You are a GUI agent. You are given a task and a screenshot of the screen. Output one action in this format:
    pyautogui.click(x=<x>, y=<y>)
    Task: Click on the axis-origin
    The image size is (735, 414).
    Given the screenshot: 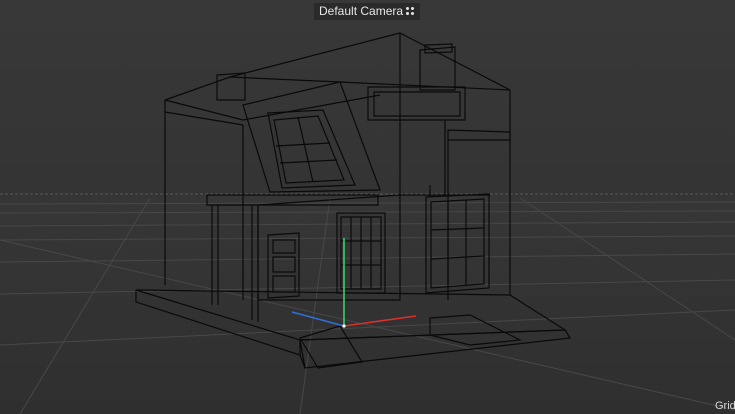 What is the action you would take?
    pyautogui.click(x=344, y=326)
    